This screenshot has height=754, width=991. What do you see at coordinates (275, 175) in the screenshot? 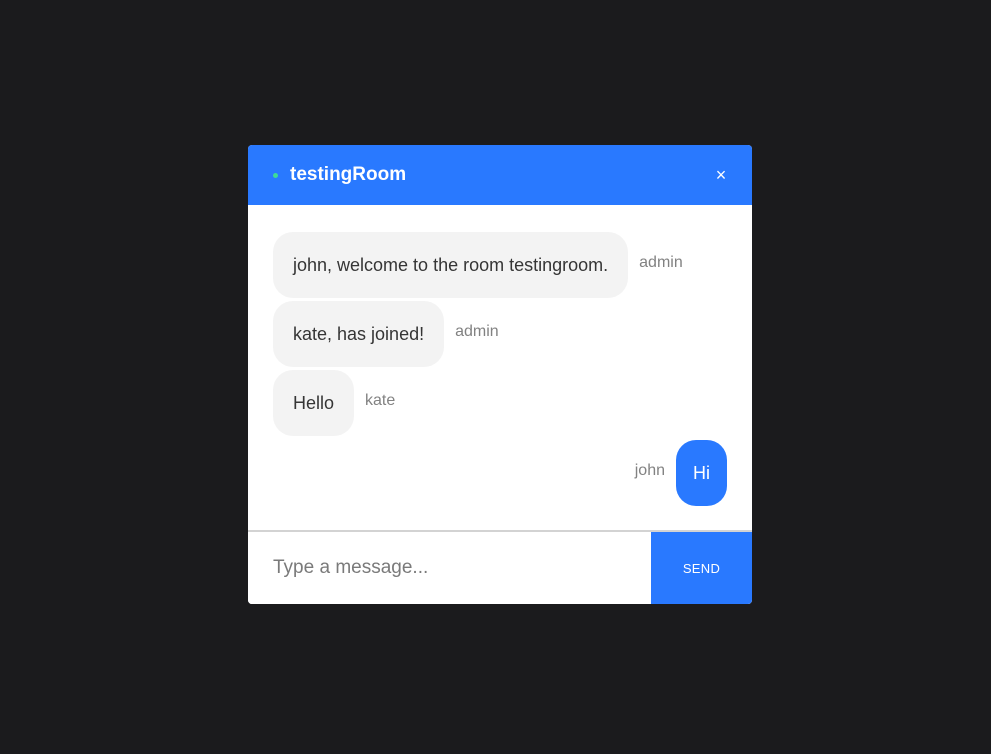
I see `online-status-icon` at bounding box center [275, 175].